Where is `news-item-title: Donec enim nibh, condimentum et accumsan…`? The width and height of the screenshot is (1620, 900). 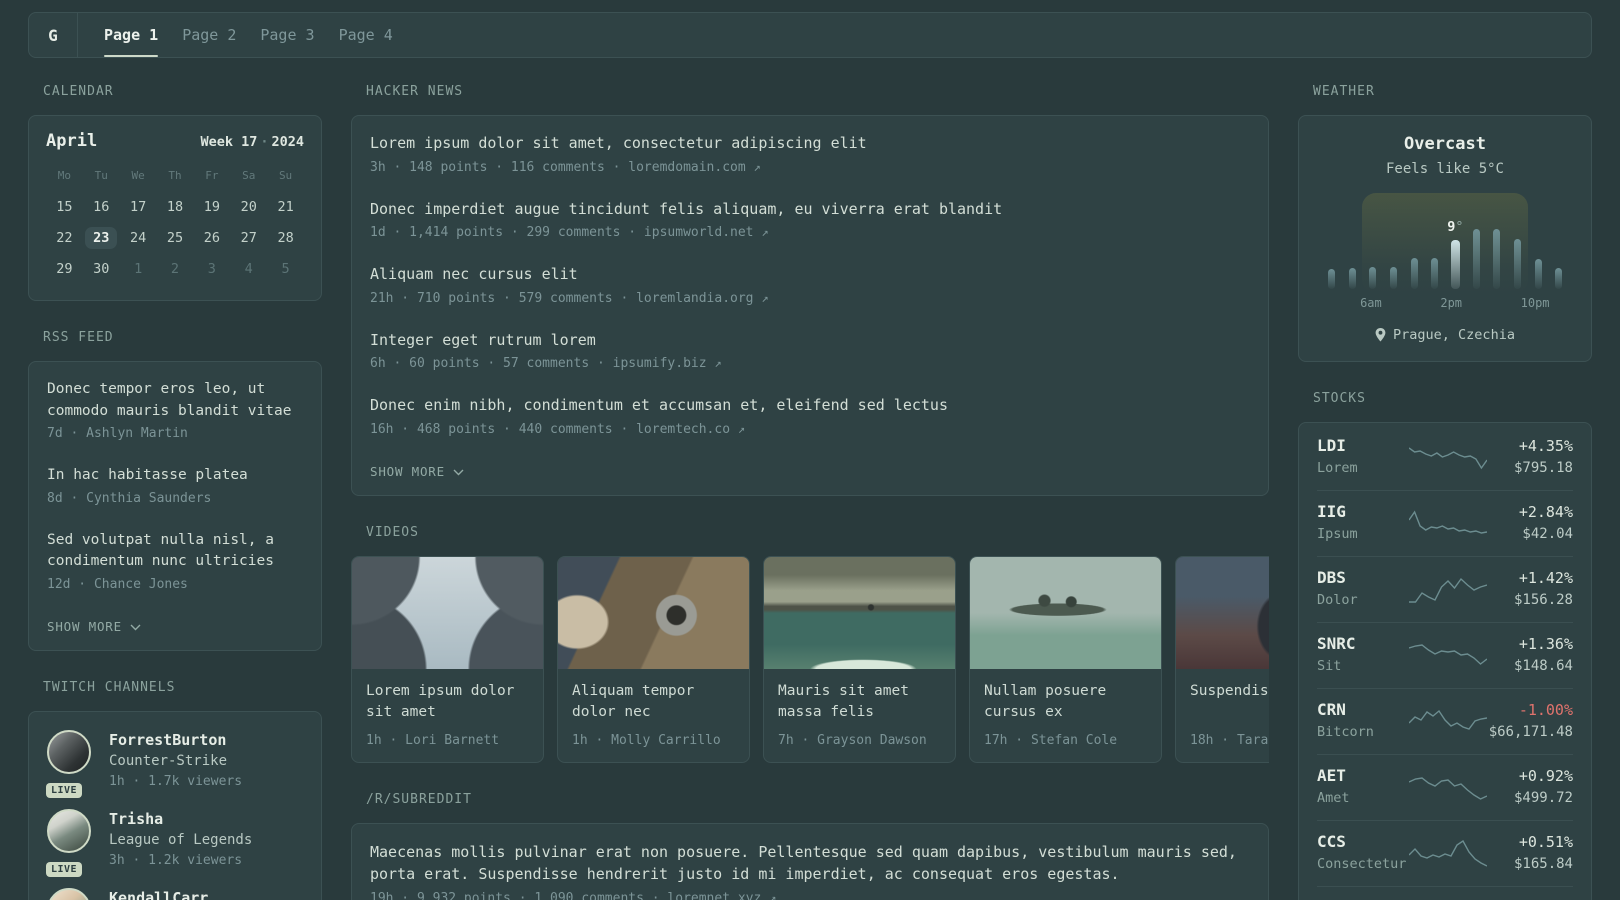
news-item-title: Donec enim nibh, condimentum et accumsan… is located at coordinates (810, 406).